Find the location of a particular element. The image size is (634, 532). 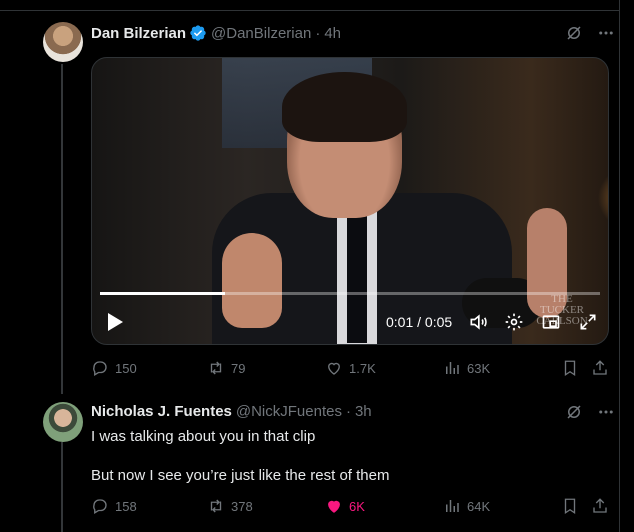

tweet-header: Dan Bilzerian @DanBilzerian · 4h is located at coordinates (216, 33).